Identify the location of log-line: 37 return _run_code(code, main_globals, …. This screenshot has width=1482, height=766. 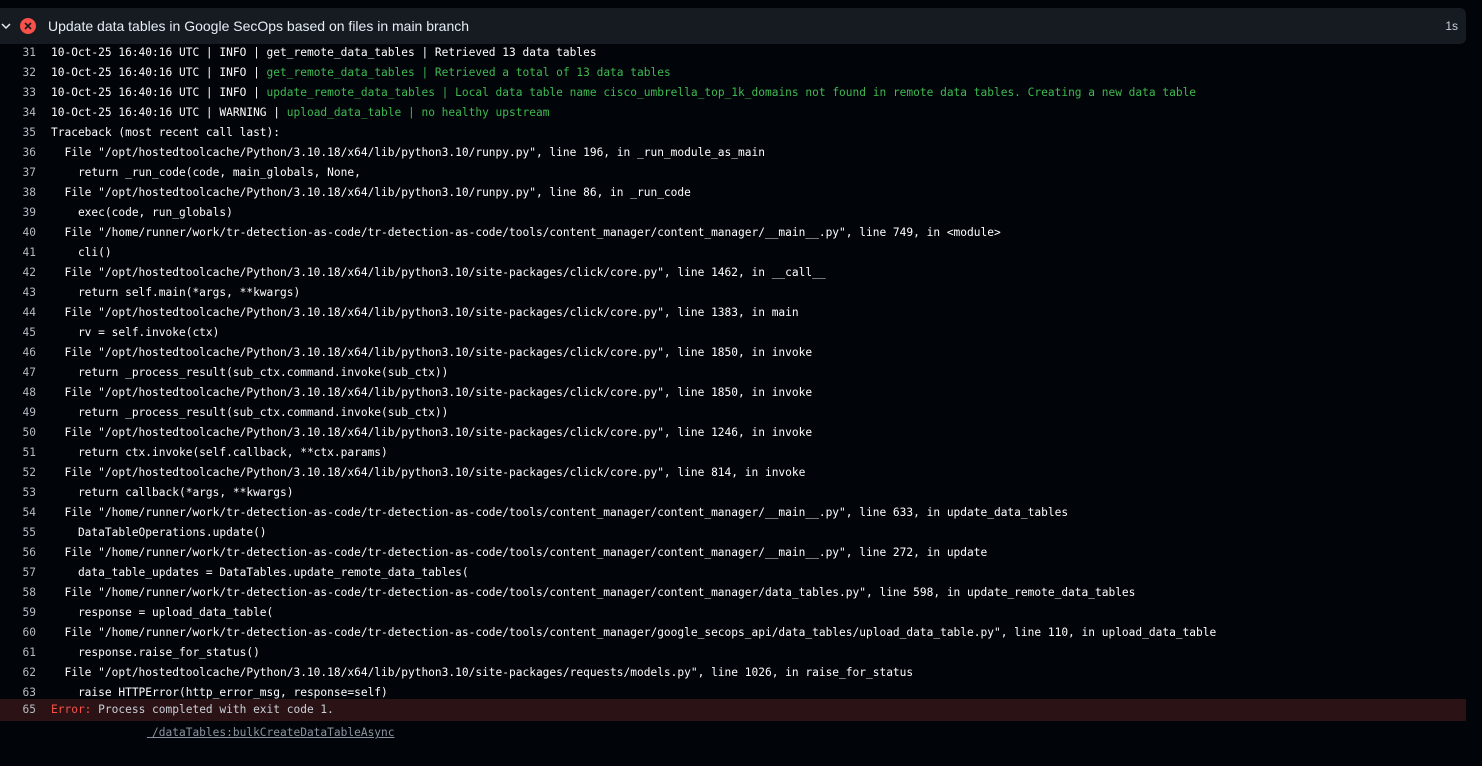
(741, 173).